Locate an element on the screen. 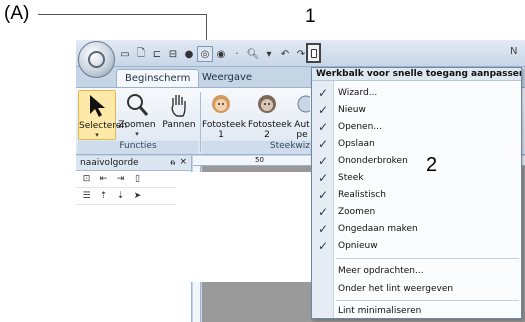  menu-item-label: Lint minimaliseren is located at coordinates (380, 310).